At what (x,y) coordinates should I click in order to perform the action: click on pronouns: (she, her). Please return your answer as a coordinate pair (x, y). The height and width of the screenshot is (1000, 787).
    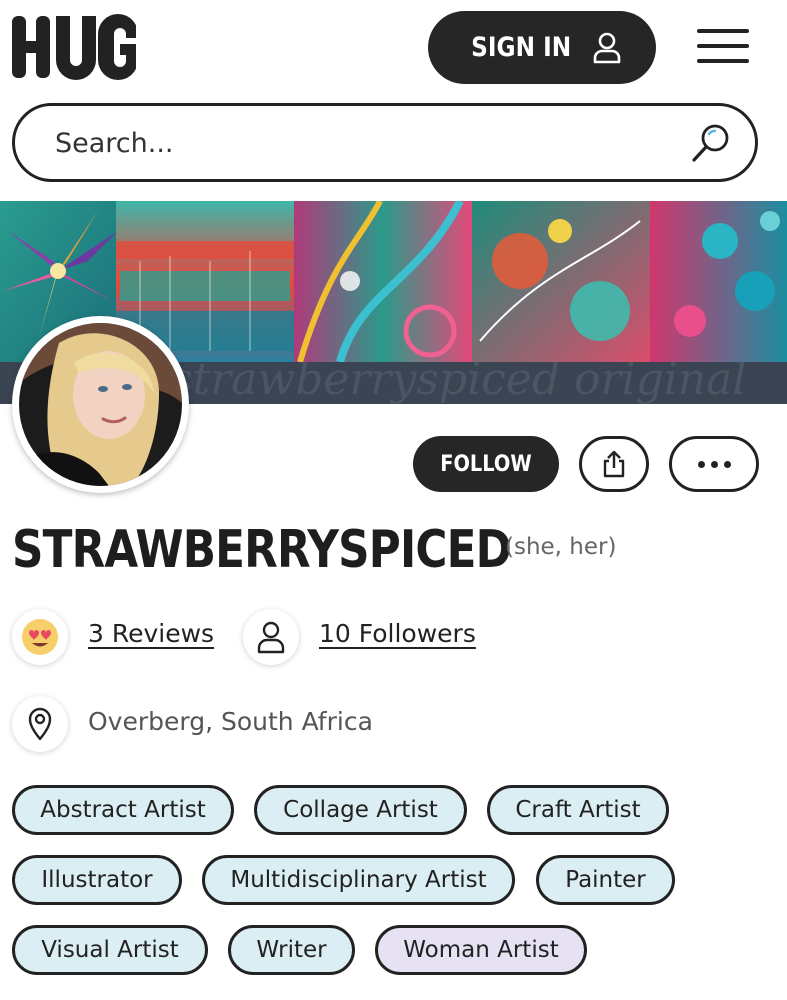
    Looking at the image, I should click on (561, 547).